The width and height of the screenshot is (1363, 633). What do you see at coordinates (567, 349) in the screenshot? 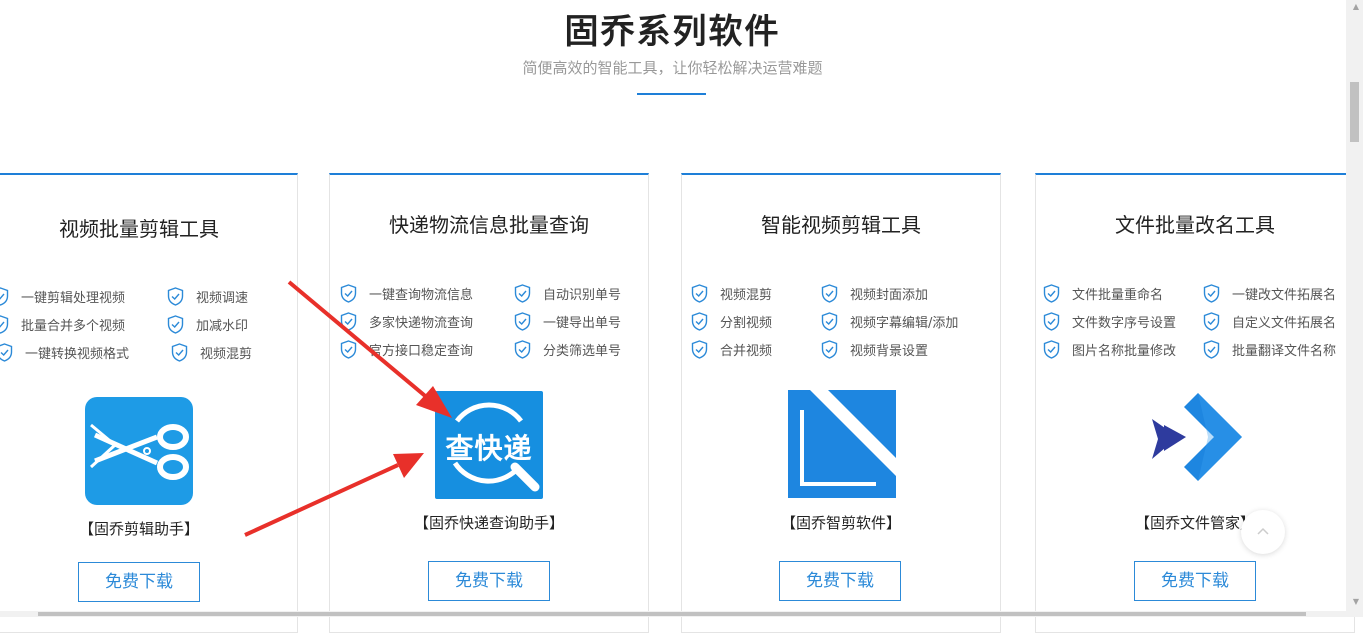
I see `feature-item: 分类筛选单号` at bounding box center [567, 349].